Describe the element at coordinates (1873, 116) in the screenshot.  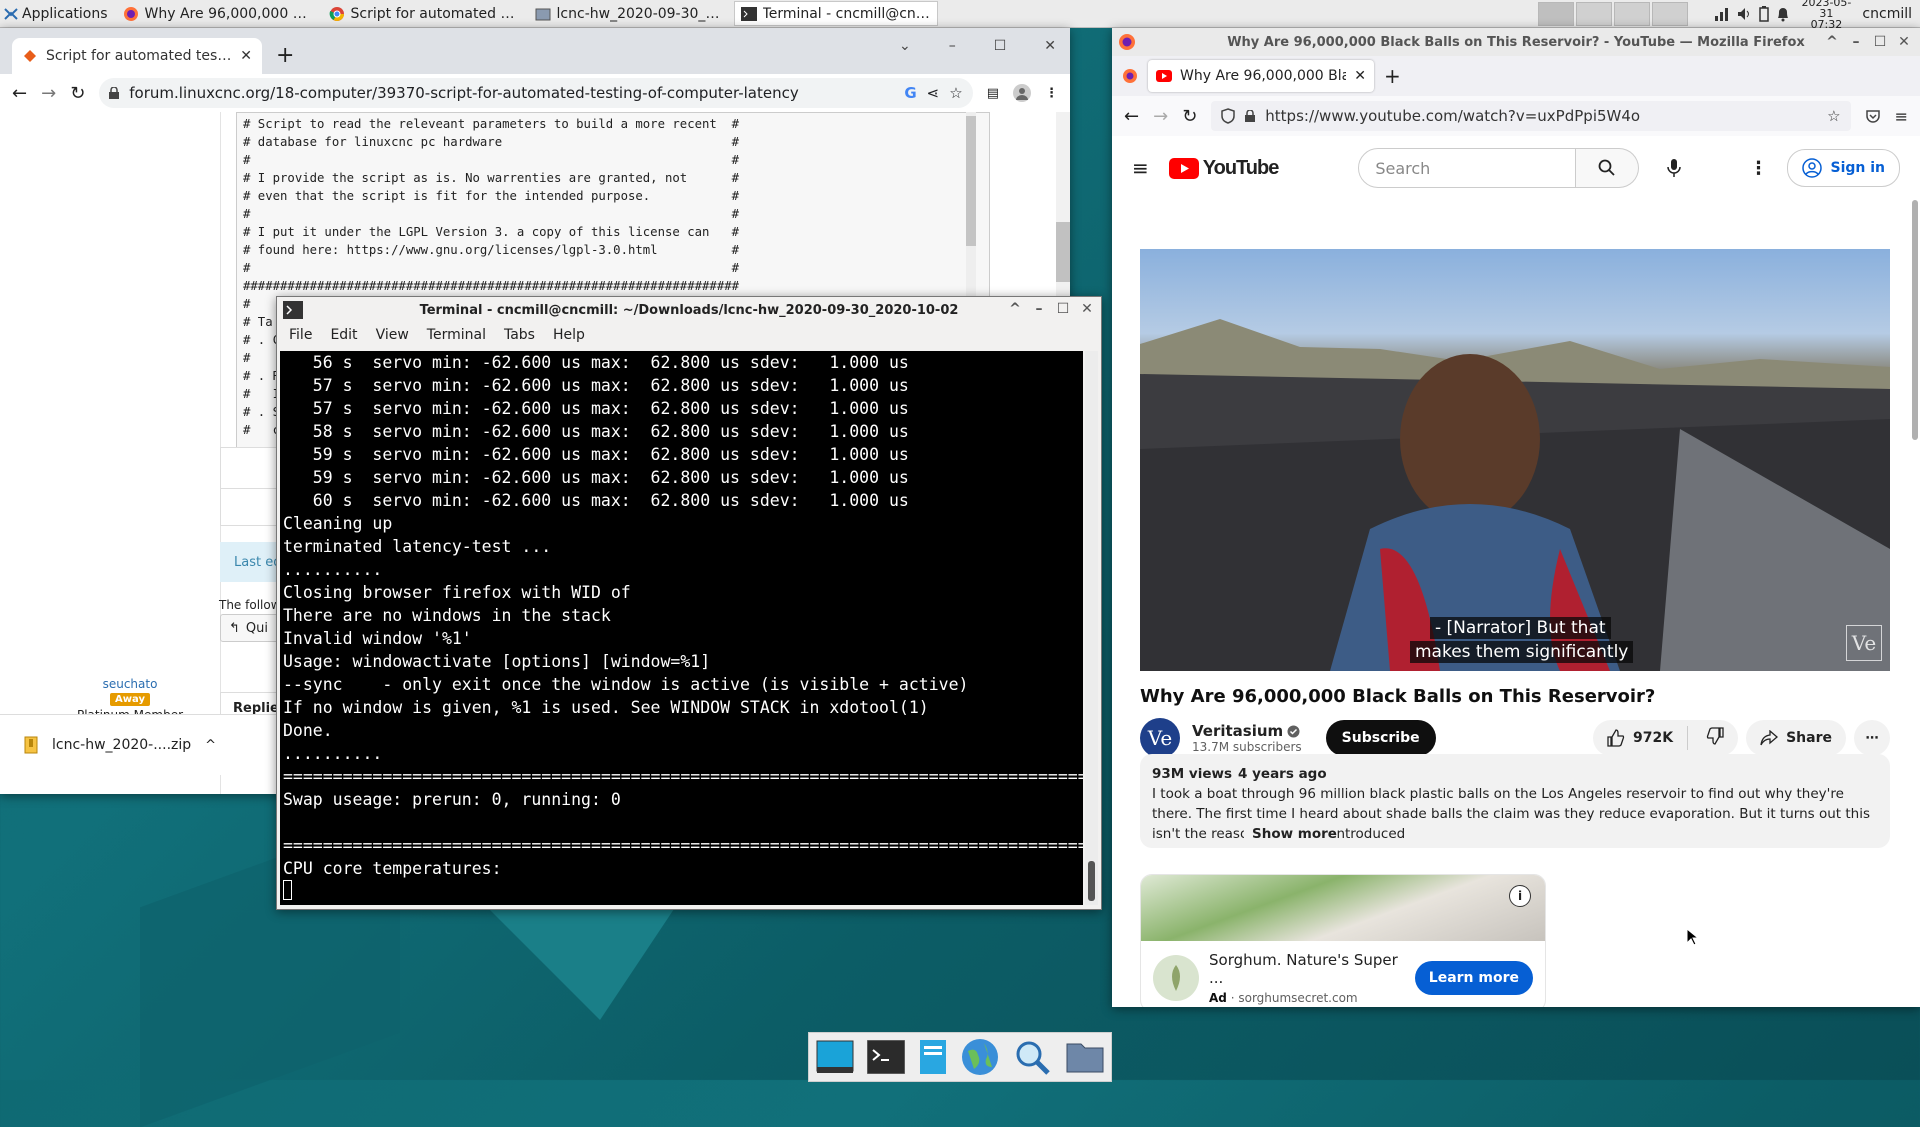
I see `pocket-icon` at that location.